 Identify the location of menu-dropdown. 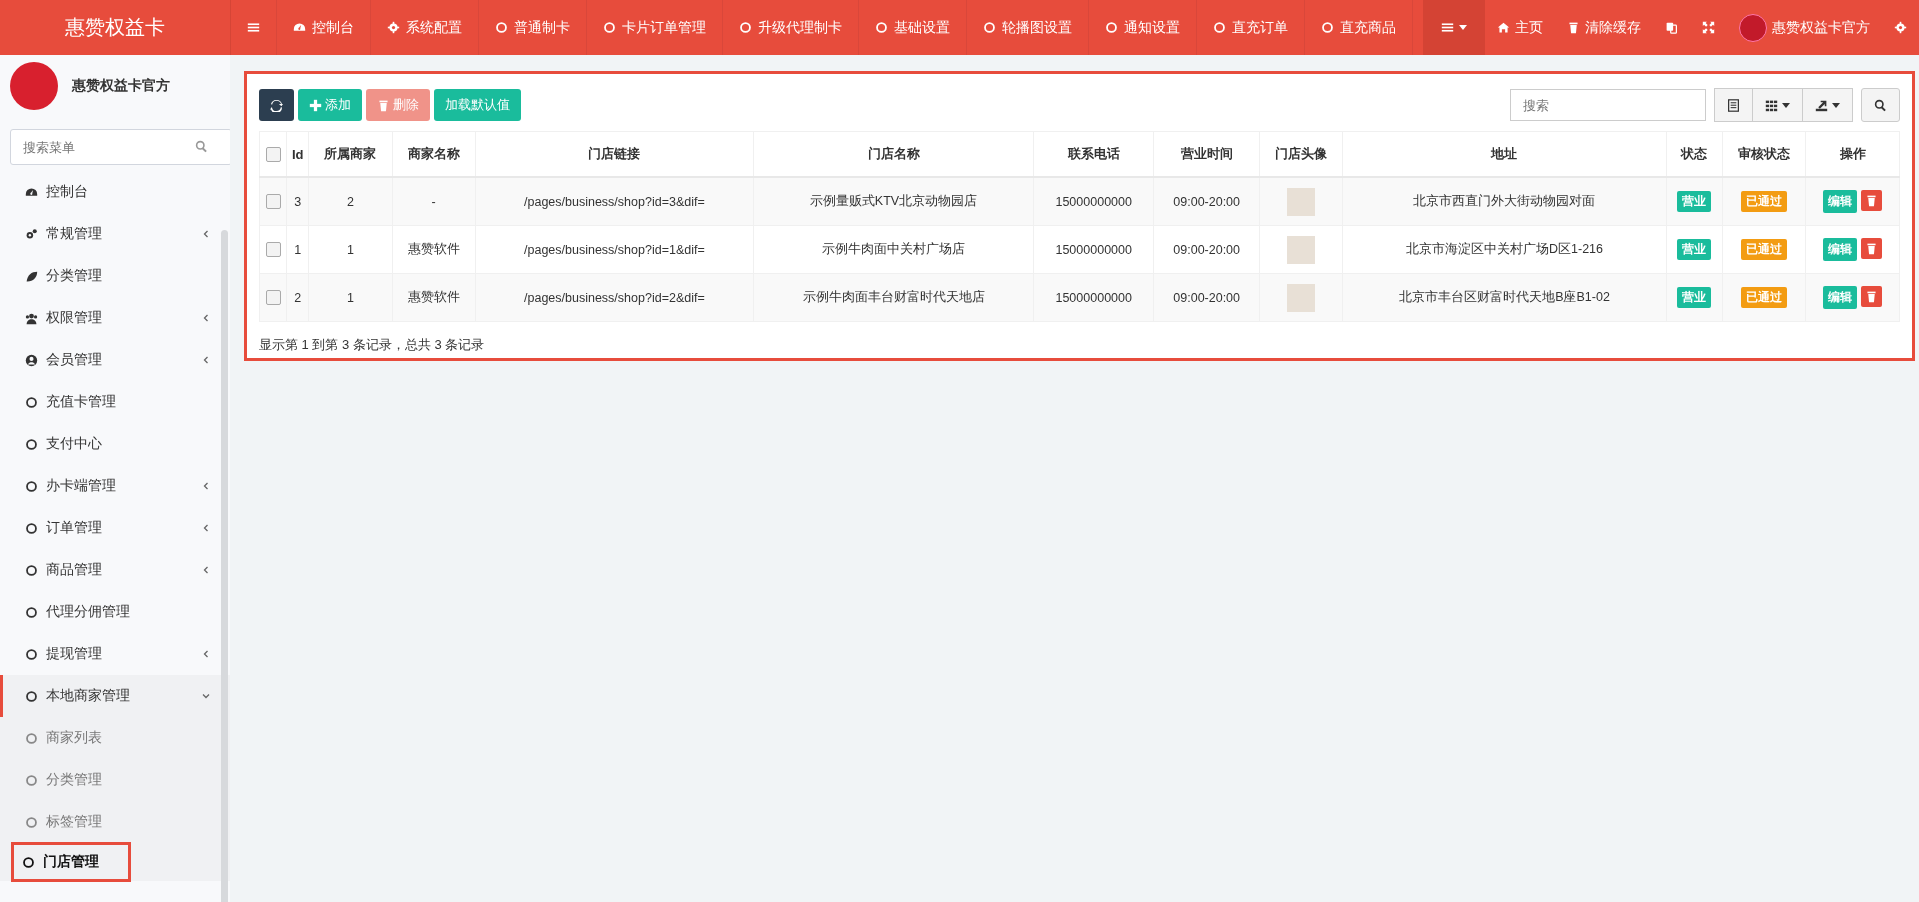
(1454, 27).